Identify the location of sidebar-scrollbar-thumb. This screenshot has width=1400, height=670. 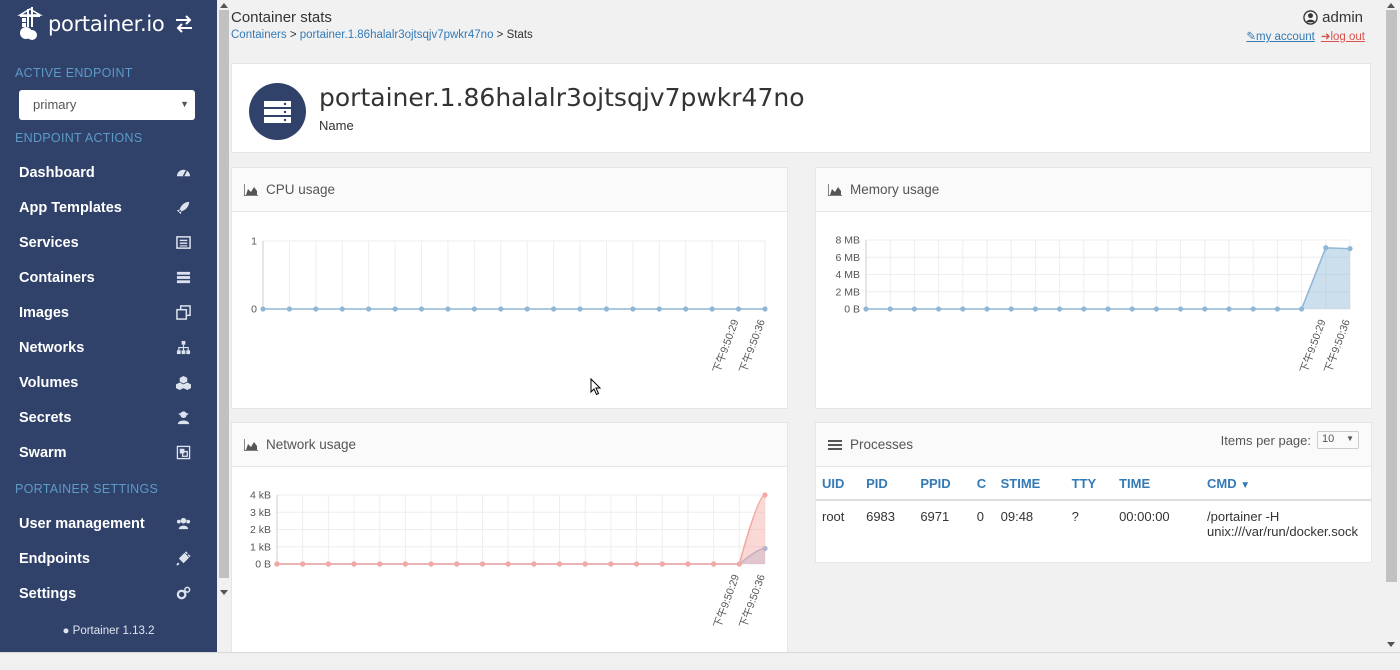
(224, 294).